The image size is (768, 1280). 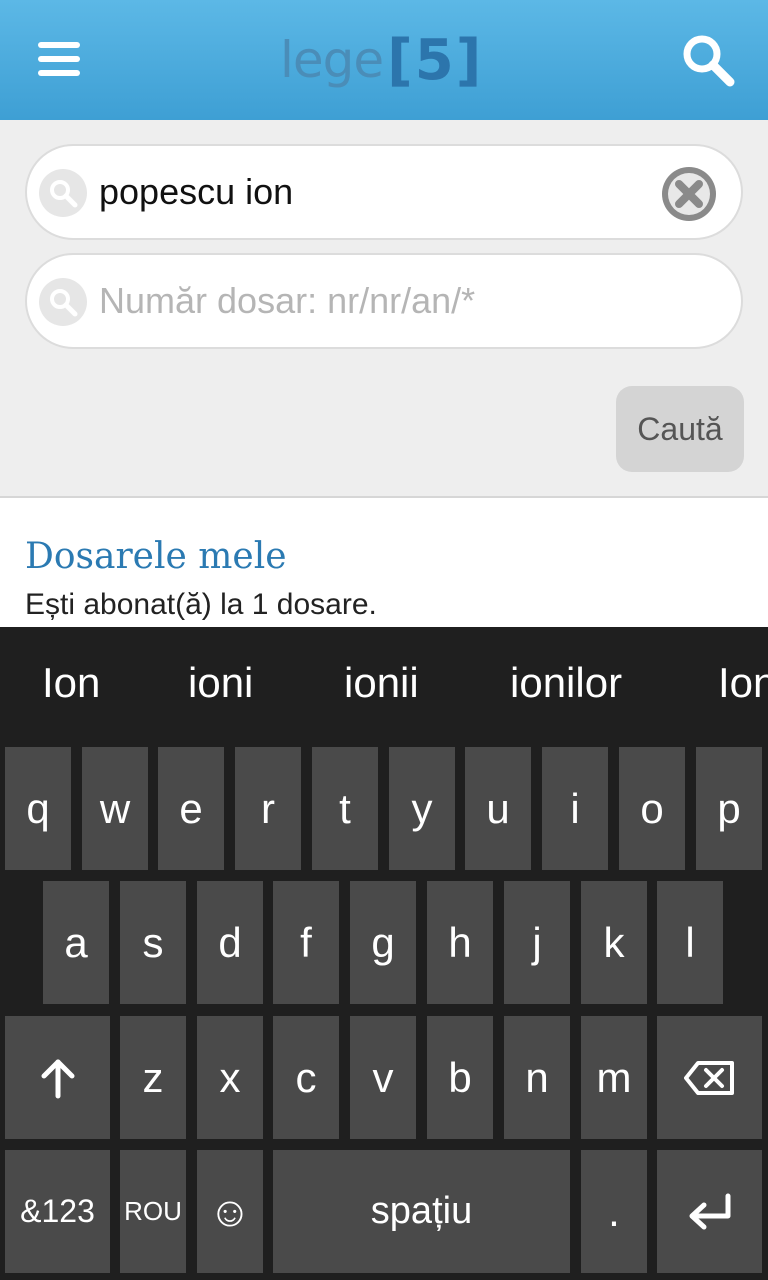 I want to click on key-h: h, so click(x=460, y=942).